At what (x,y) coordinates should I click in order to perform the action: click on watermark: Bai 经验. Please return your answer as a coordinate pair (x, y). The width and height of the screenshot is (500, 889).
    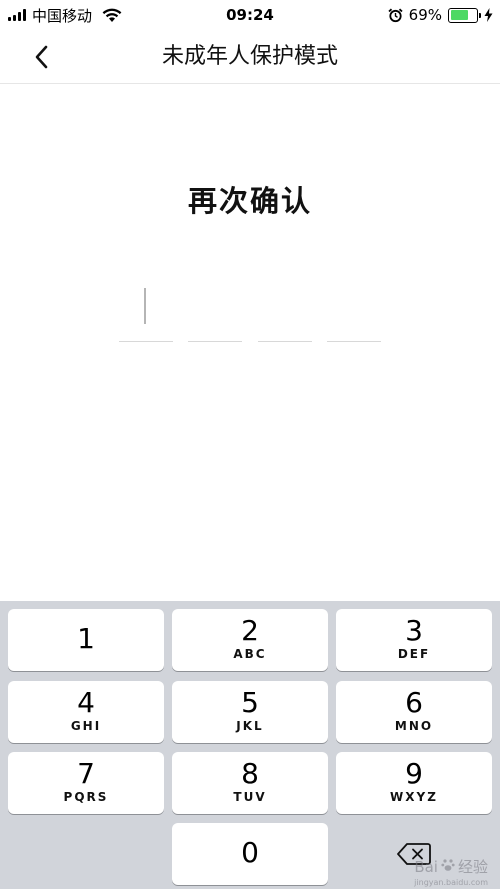
    Looking at the image, I should click on (451, 866).